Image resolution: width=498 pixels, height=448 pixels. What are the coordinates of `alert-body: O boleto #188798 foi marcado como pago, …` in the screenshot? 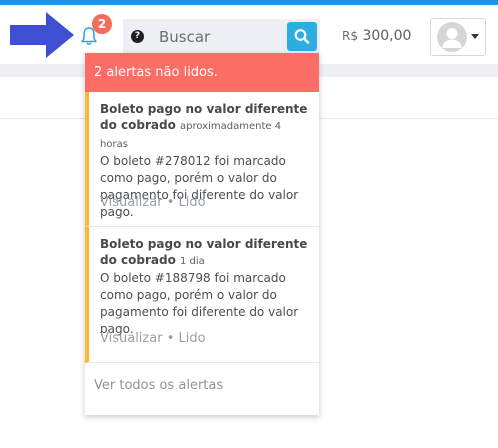 It's located at (199, 303).